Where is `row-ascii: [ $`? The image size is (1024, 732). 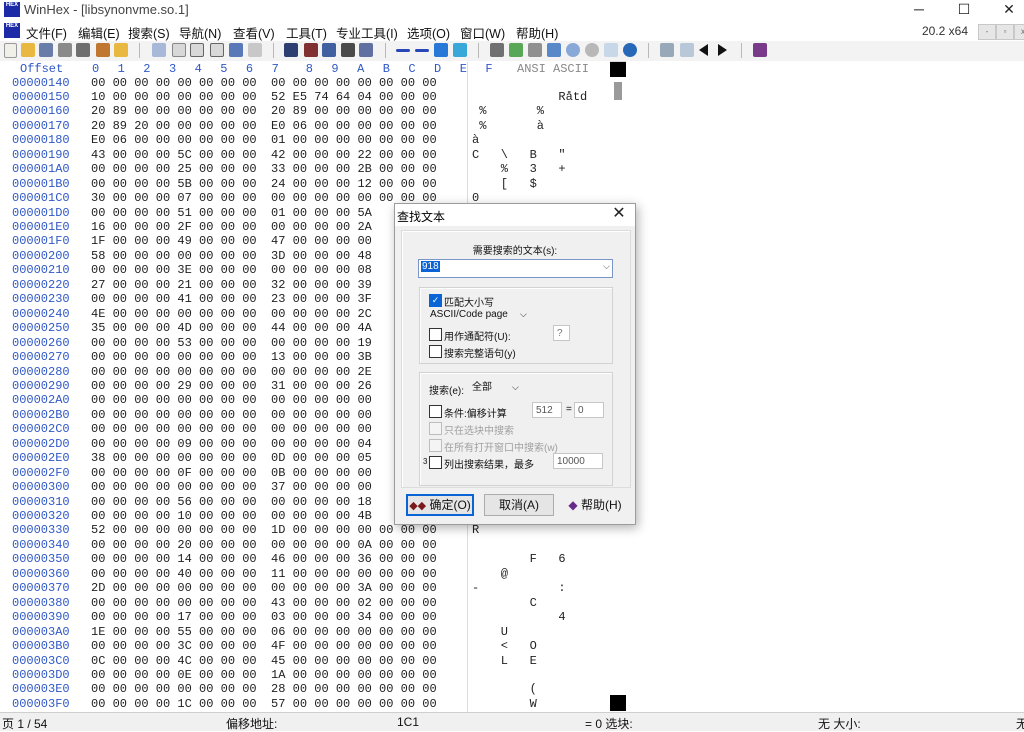
row-ascii: [ $ is located at coordinates (504, 184).